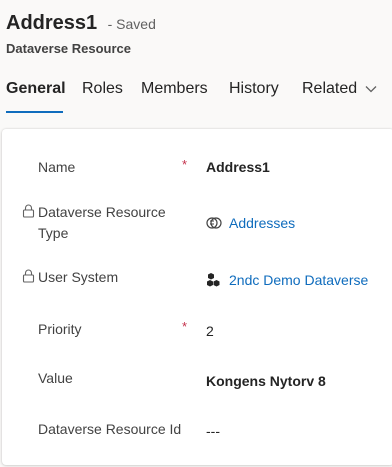 The image size is (392, 467). What do you see at coordinates (330, 88) in the screenshot?
I see `tab-related-label: Related` at bounding box center [330, 88].